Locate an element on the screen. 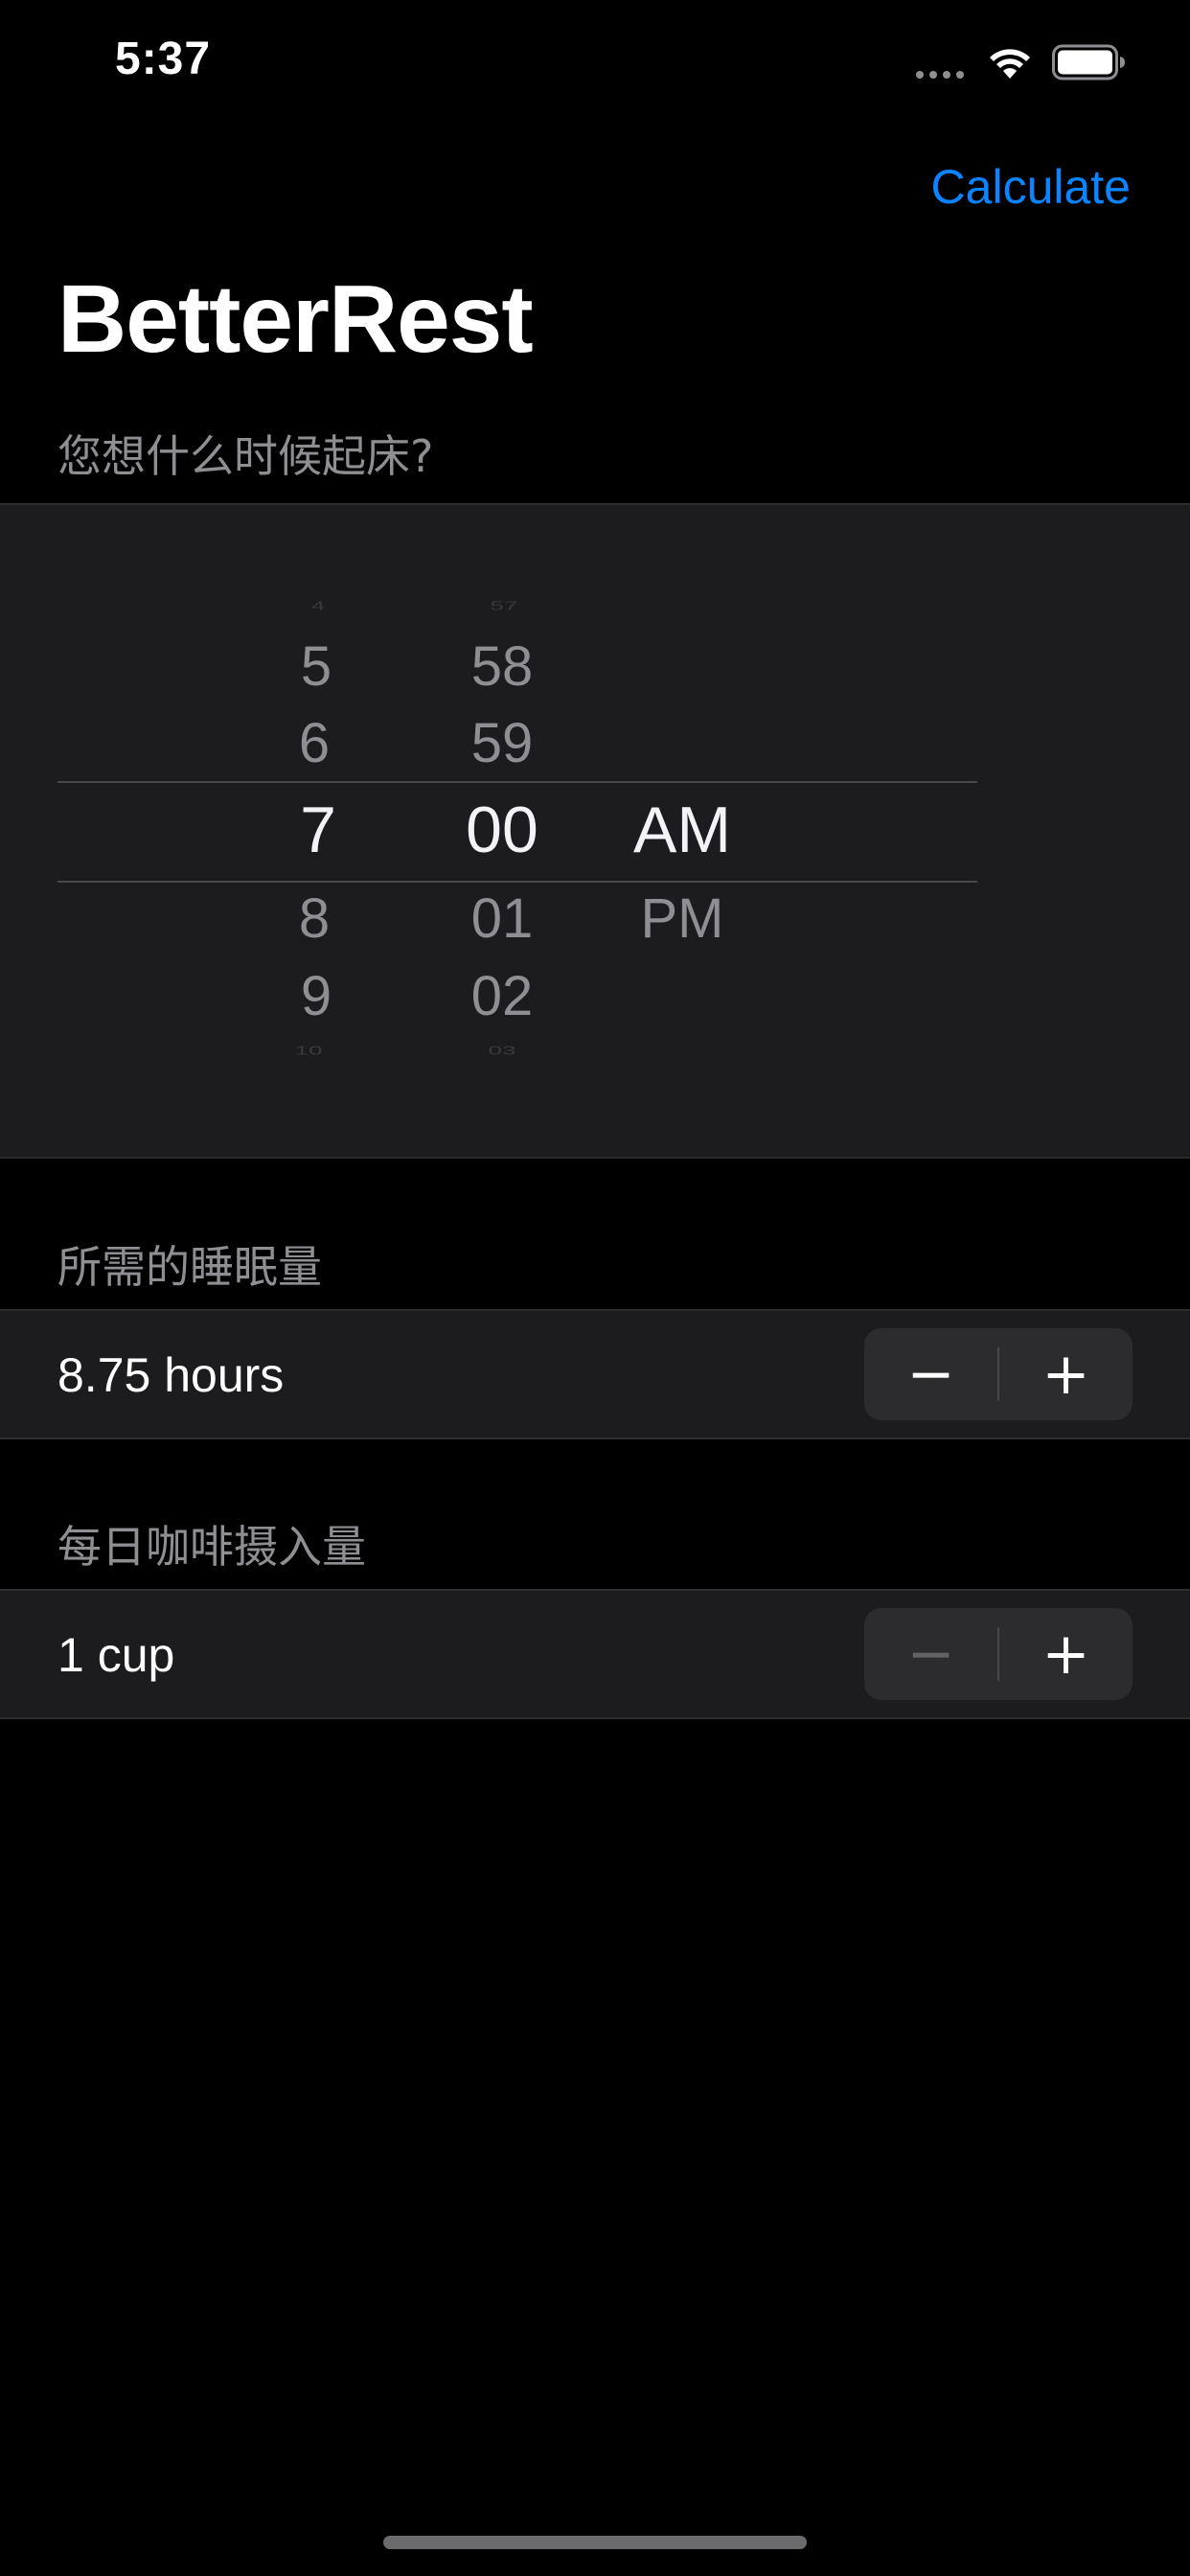  picker-minute-option: 58 is located at coordinates (502, 667).